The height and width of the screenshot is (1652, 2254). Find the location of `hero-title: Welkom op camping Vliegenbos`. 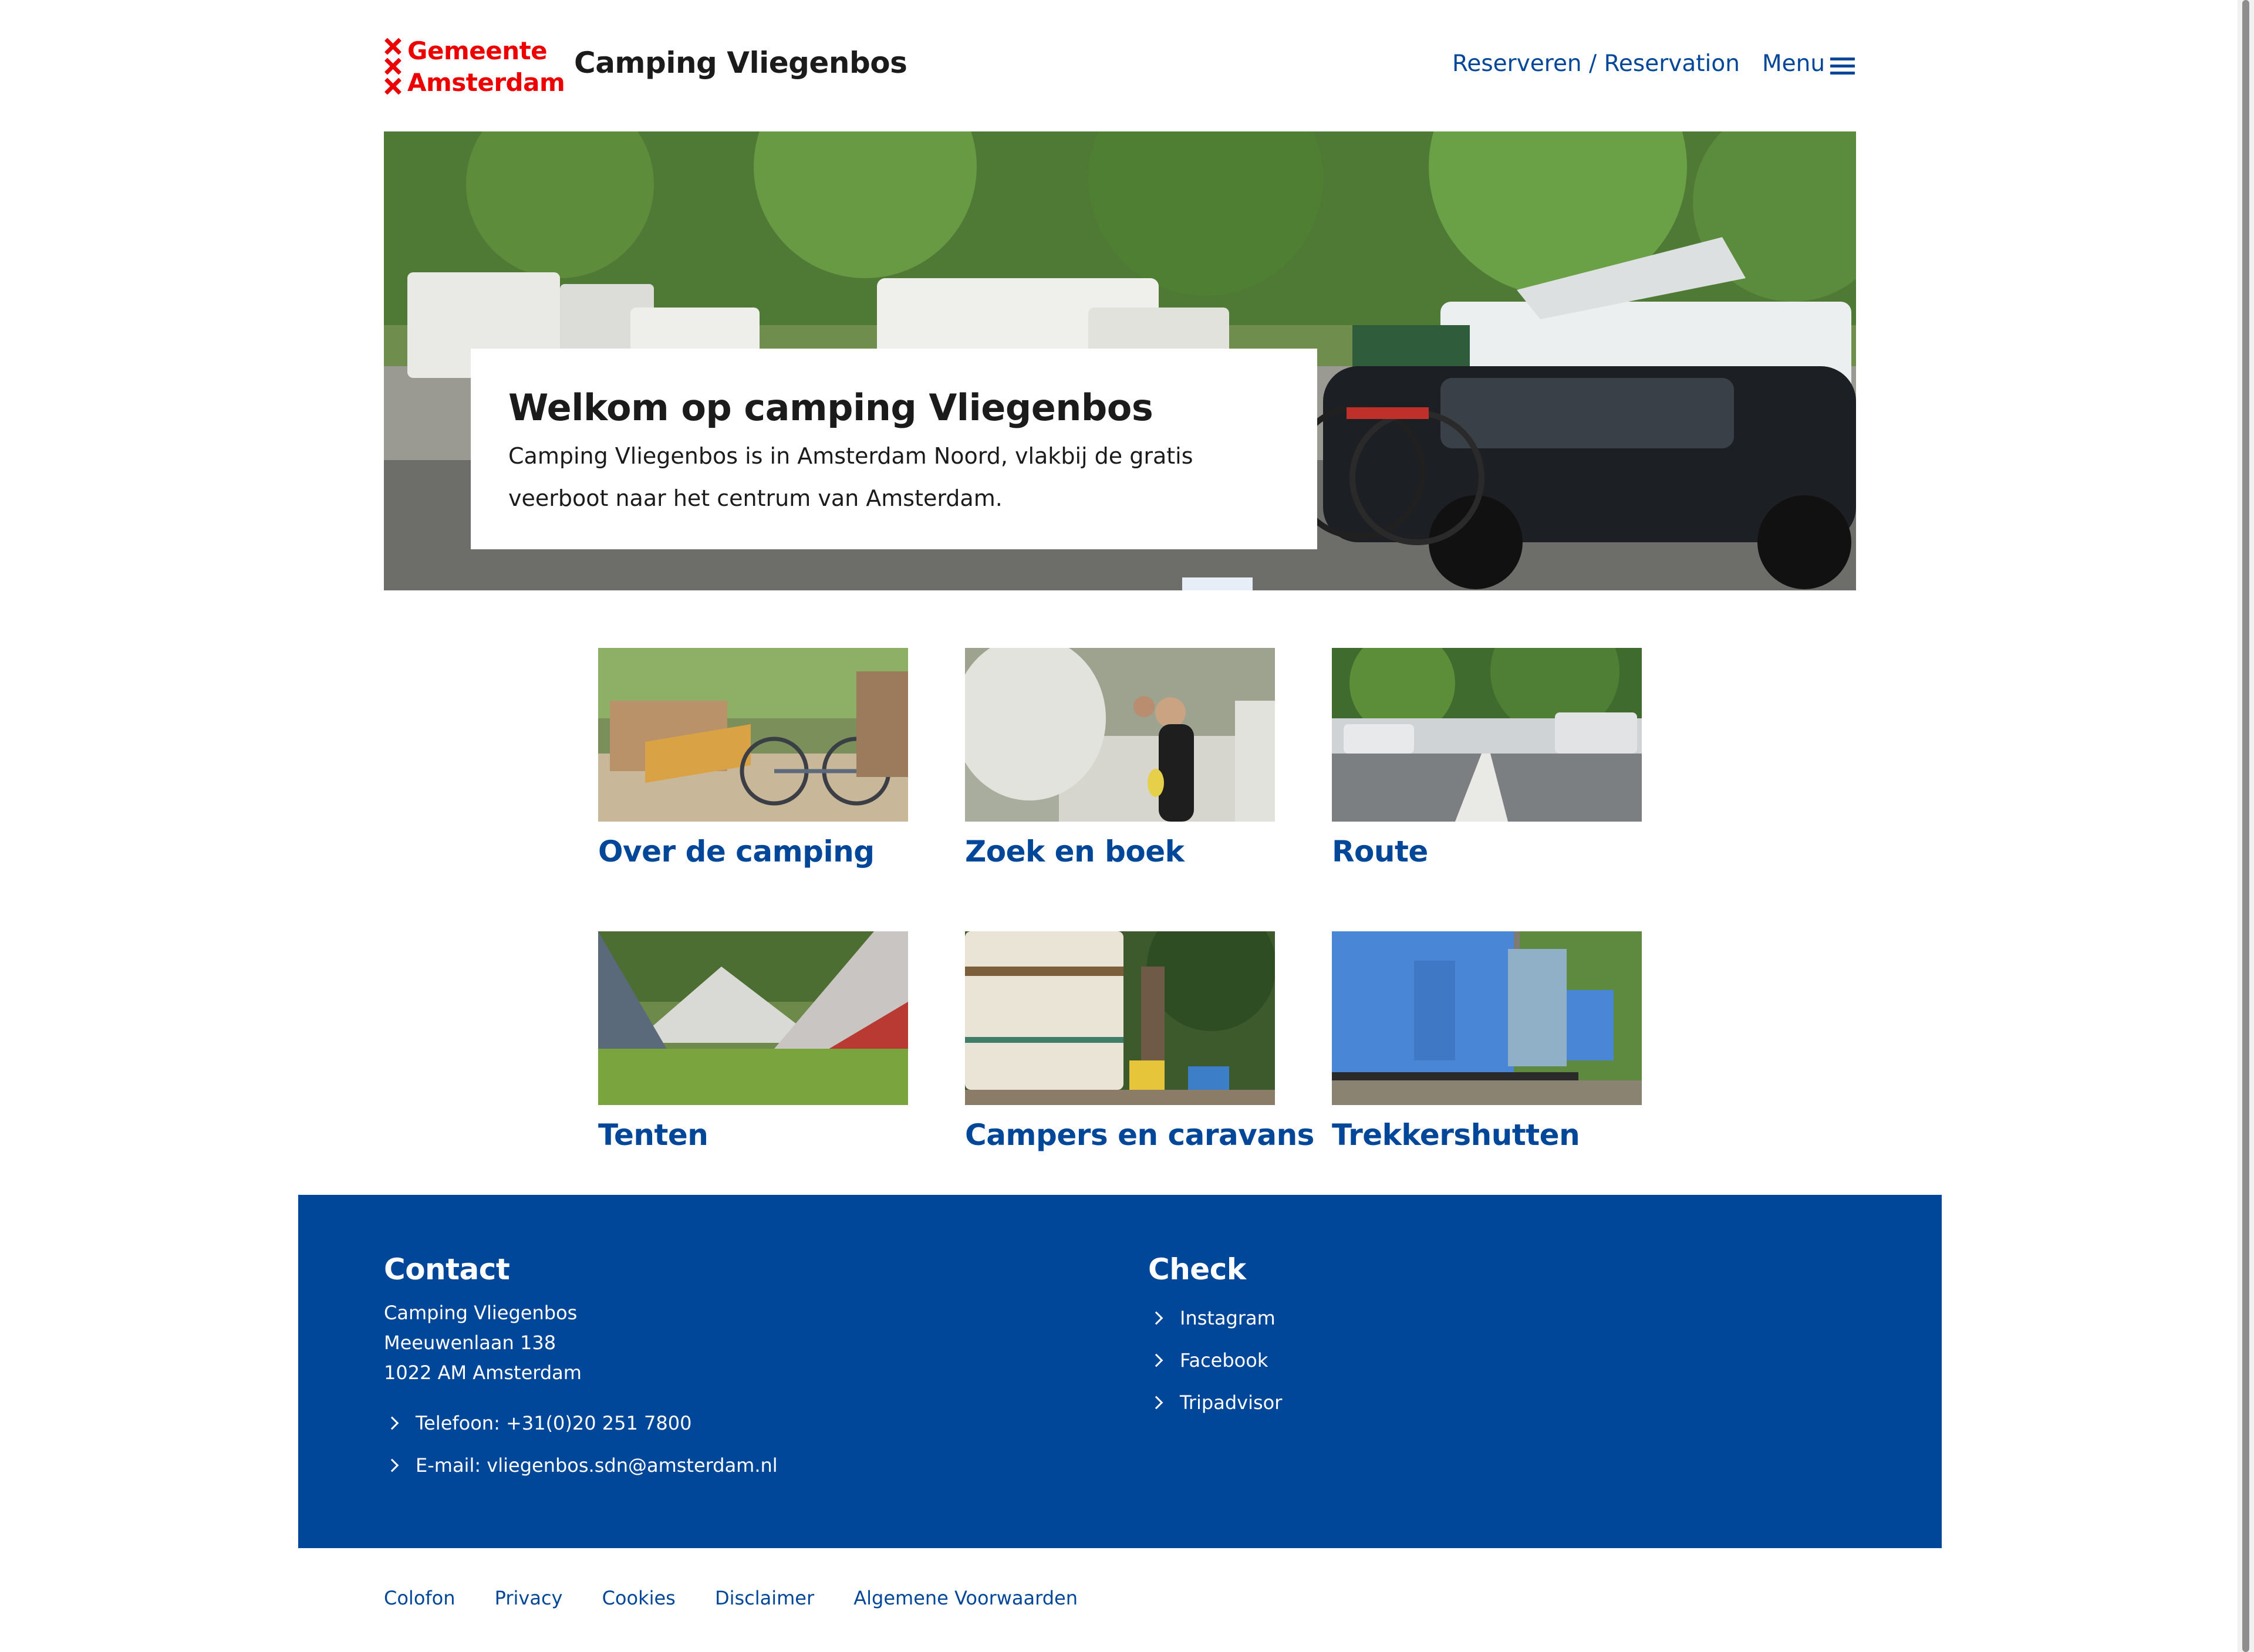

hero-title: Welkom op camping Vliegenbos is located at coordinates (831, 407).